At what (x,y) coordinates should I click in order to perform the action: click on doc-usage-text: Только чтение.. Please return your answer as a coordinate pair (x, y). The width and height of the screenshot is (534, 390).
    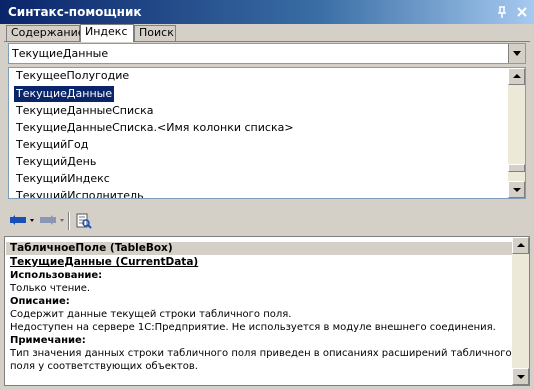
    Looking at the image, I should click on (50, 288).